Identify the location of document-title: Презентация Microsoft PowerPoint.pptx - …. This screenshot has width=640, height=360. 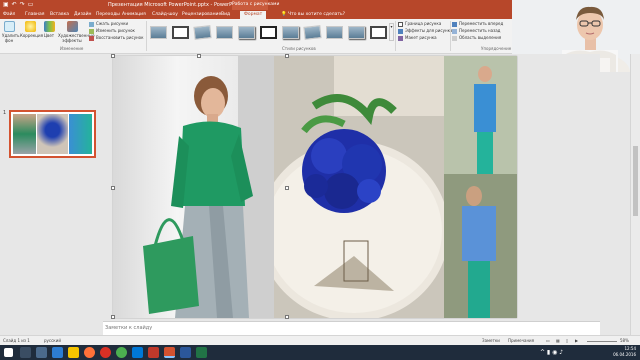
(175, 5).